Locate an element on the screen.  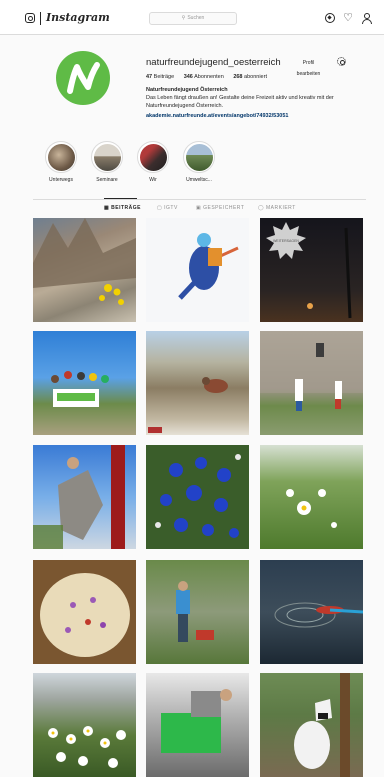
avatar is located at coordinates (83, 78).